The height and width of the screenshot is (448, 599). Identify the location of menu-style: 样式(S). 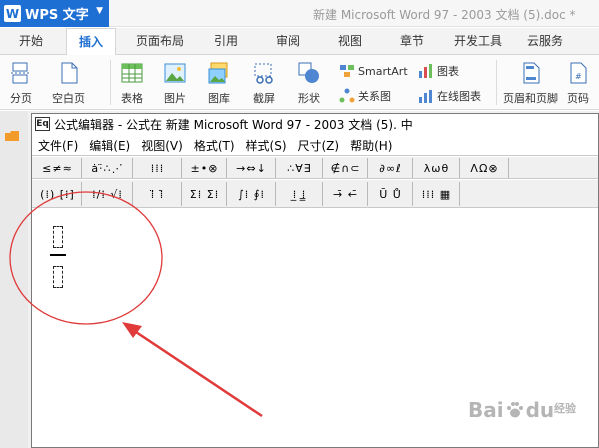
(266, 145).